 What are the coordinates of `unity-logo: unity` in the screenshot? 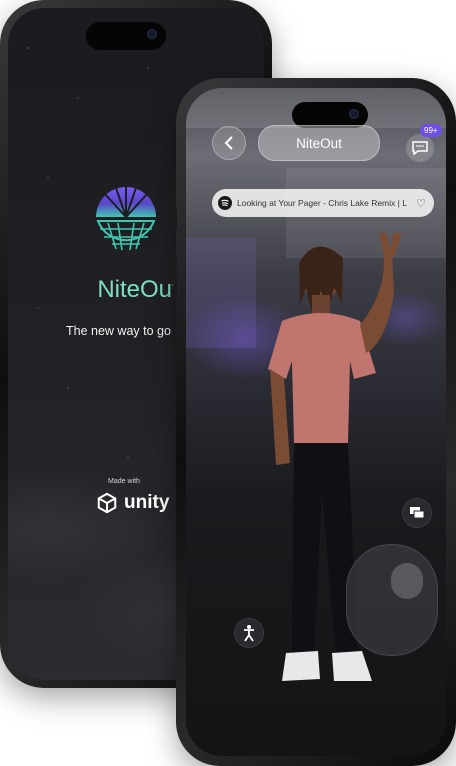 It's located at (132, 503).